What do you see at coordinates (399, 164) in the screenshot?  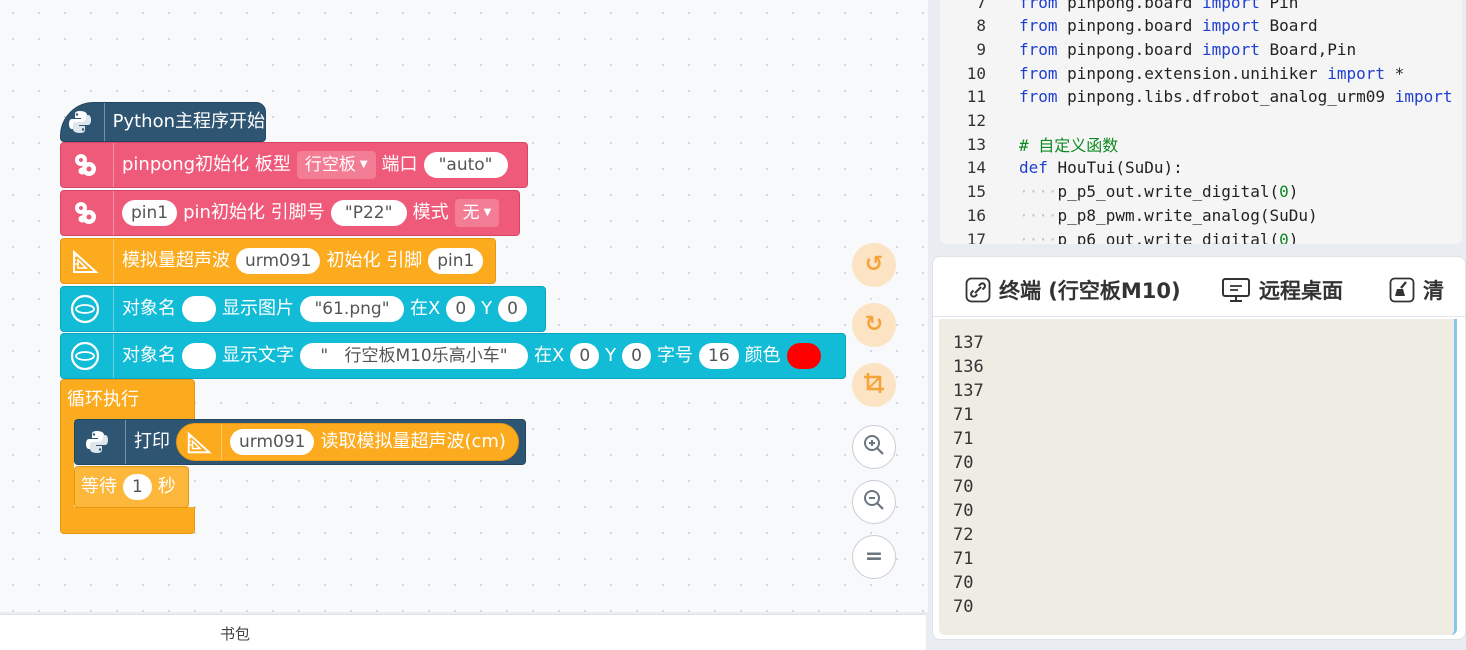 I see `port-label: 端口` at bounding box center [399, 164].